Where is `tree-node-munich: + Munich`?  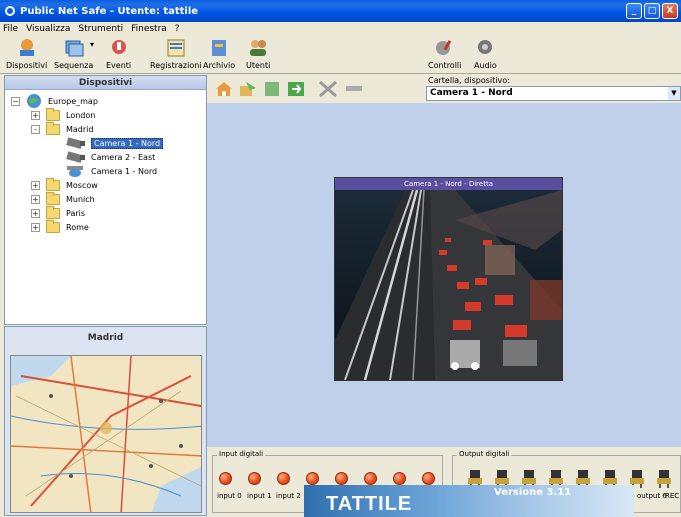 tree-node-munich: + Munich is located at coordinates (63, 198).